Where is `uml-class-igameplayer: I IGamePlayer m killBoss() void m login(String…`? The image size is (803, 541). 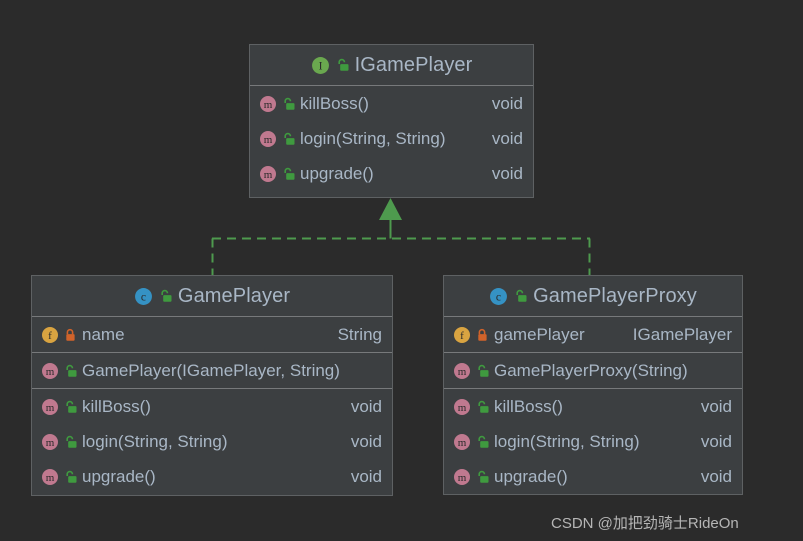 uml-class-igameplayer: I IGamePlayer m killBoss() void m login(String… is located at coordinates (391, 121).